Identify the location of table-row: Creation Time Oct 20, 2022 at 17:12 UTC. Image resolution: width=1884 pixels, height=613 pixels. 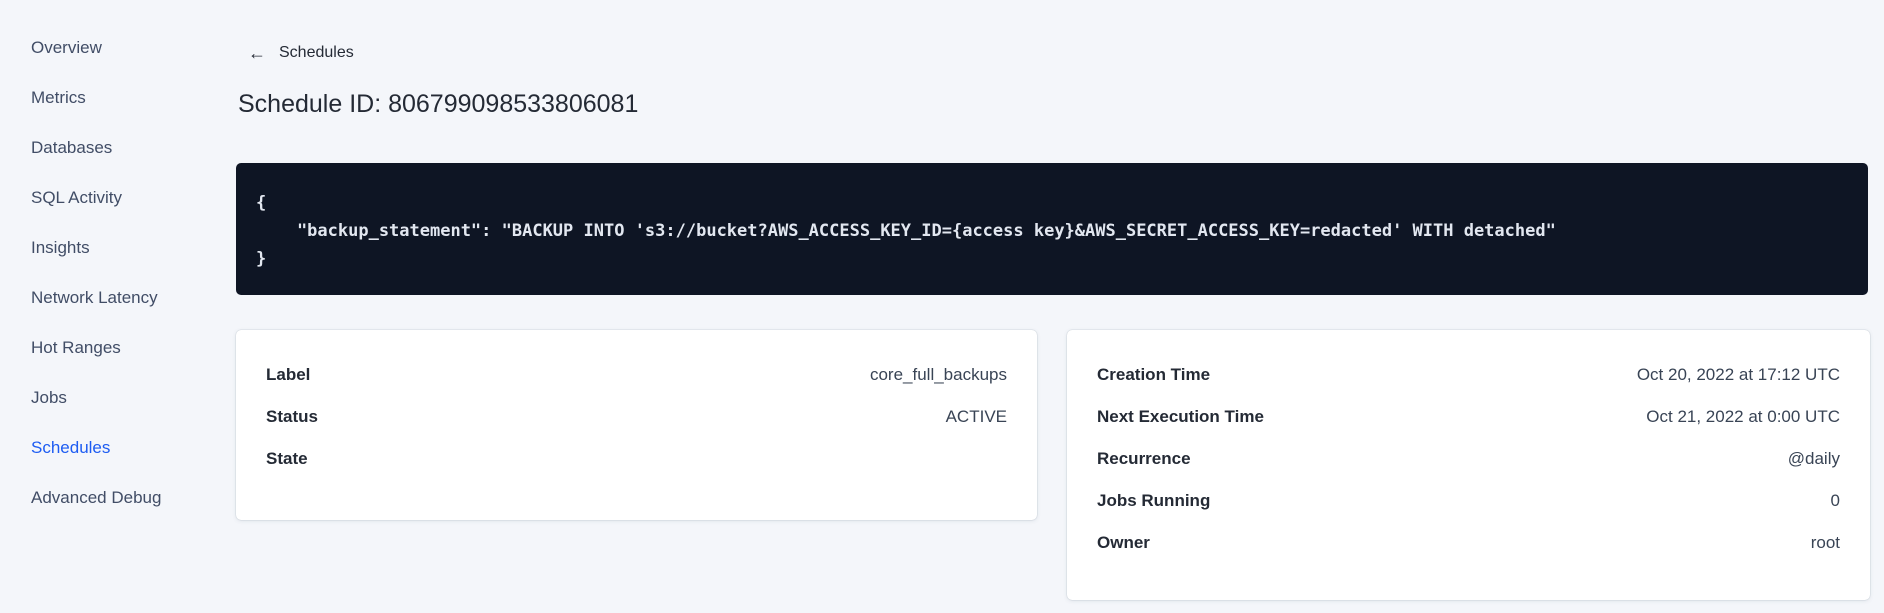
(1468, 375).